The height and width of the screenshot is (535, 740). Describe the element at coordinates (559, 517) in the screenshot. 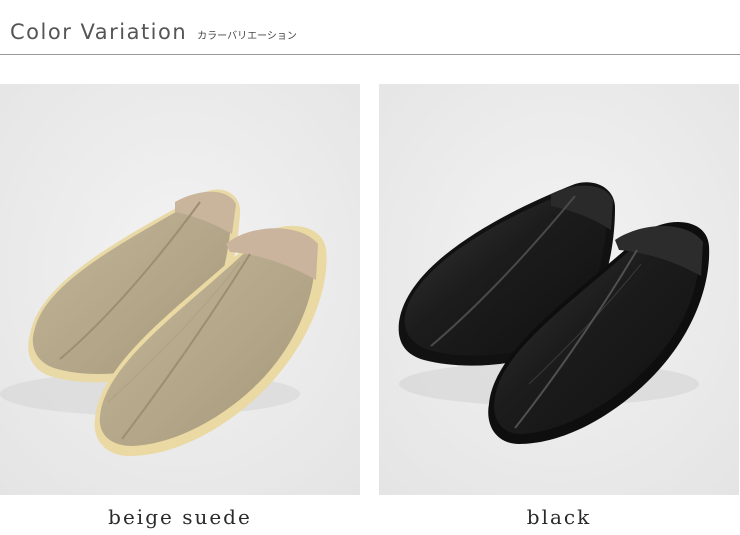

I see `caption-black: black` at that location.